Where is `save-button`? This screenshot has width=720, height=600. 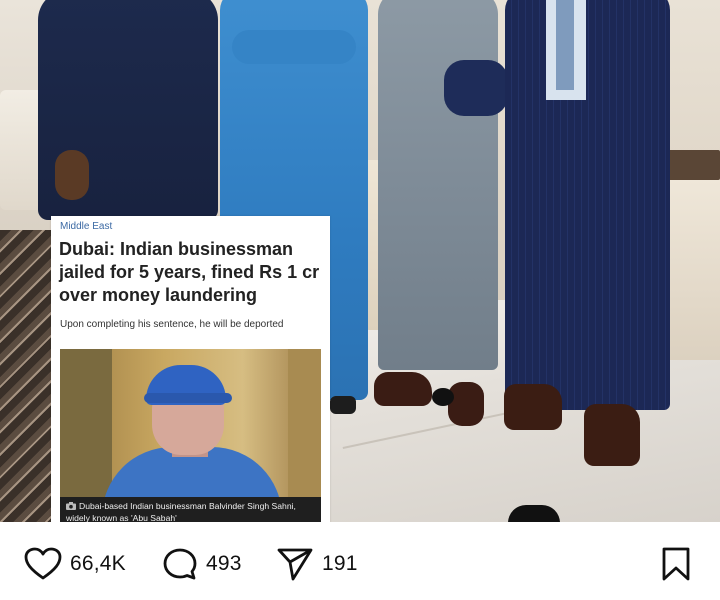
save-button is located at coordinates (676, 566).